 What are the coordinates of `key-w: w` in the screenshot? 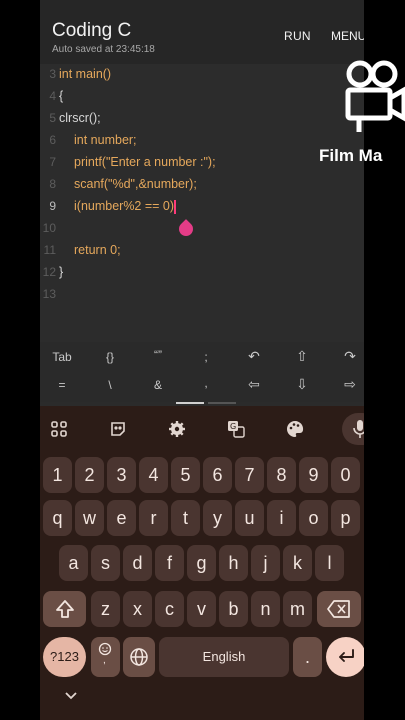 It's located at (89, 518).